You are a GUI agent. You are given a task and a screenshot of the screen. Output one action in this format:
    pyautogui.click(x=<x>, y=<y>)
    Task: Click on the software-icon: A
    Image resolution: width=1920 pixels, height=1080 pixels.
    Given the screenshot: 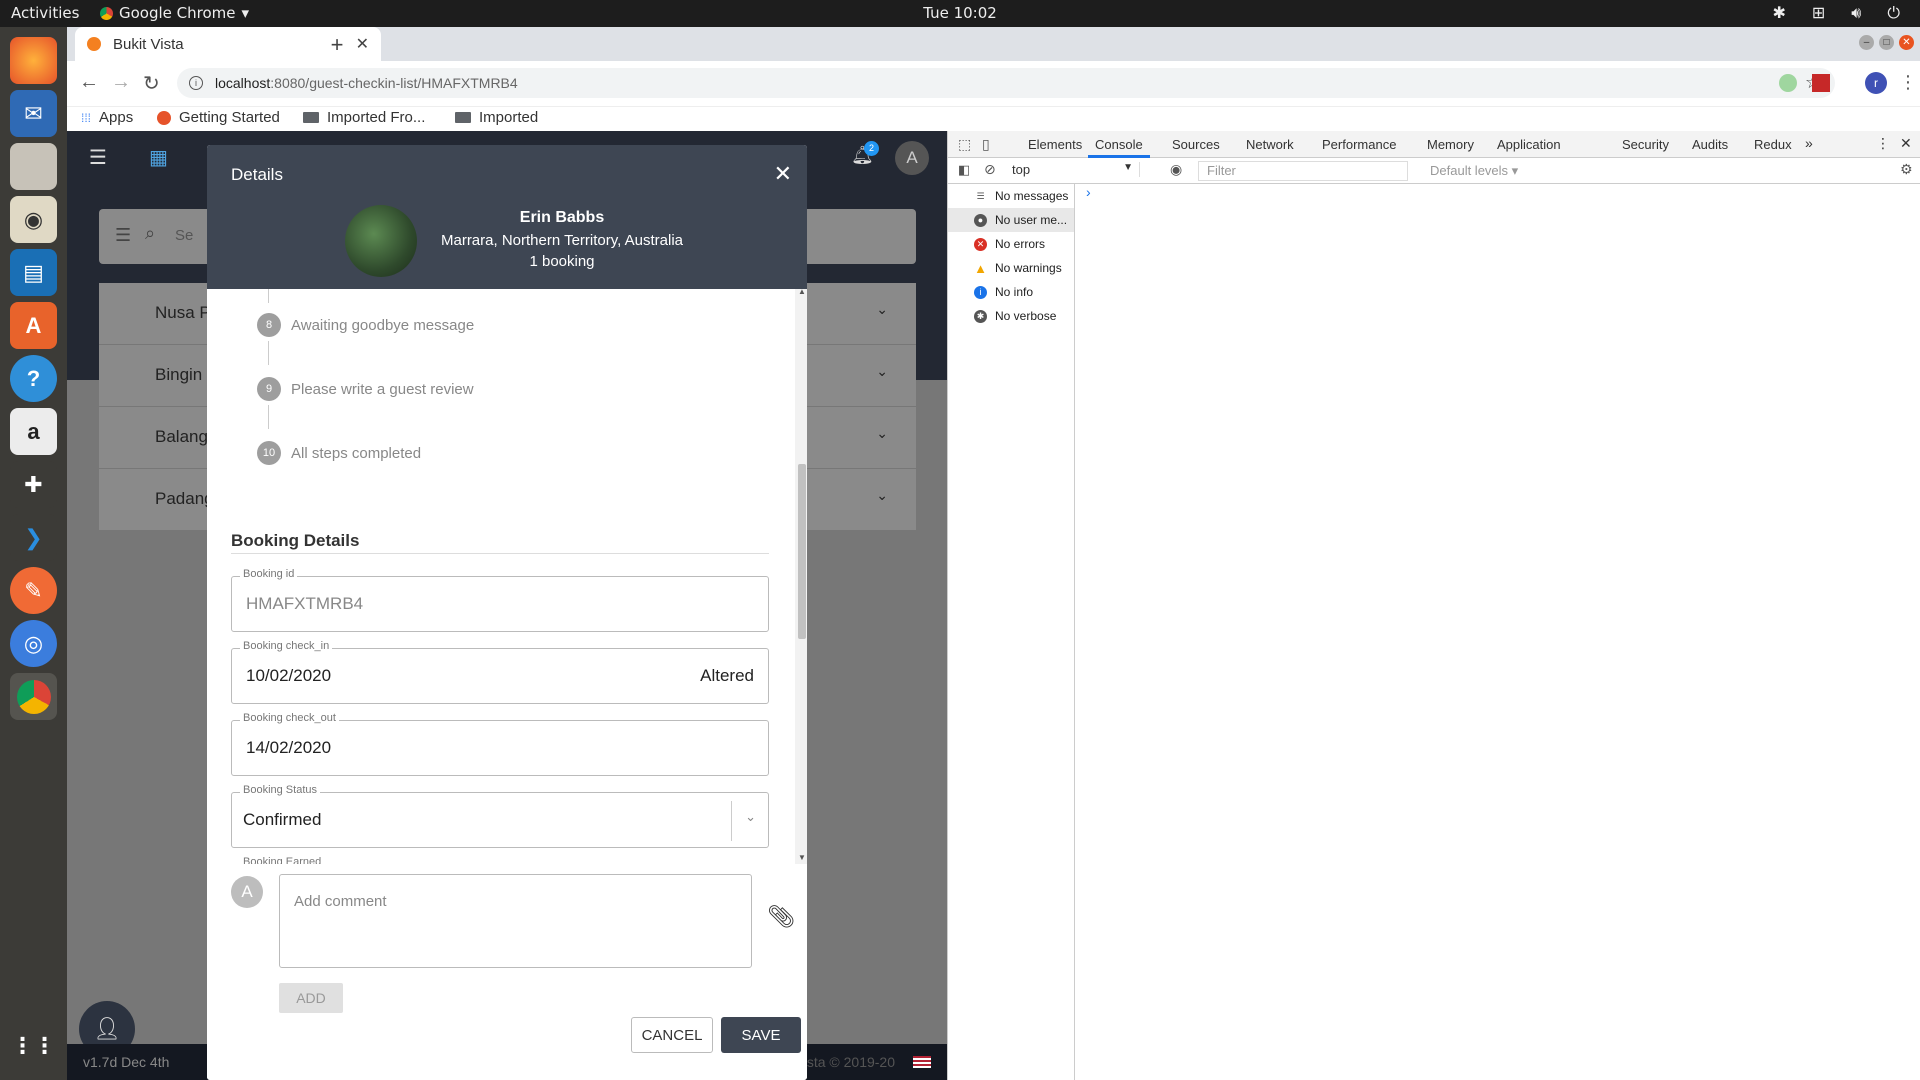 What is the action you would take?
    pyautogui.click(x=33, y=325)
    